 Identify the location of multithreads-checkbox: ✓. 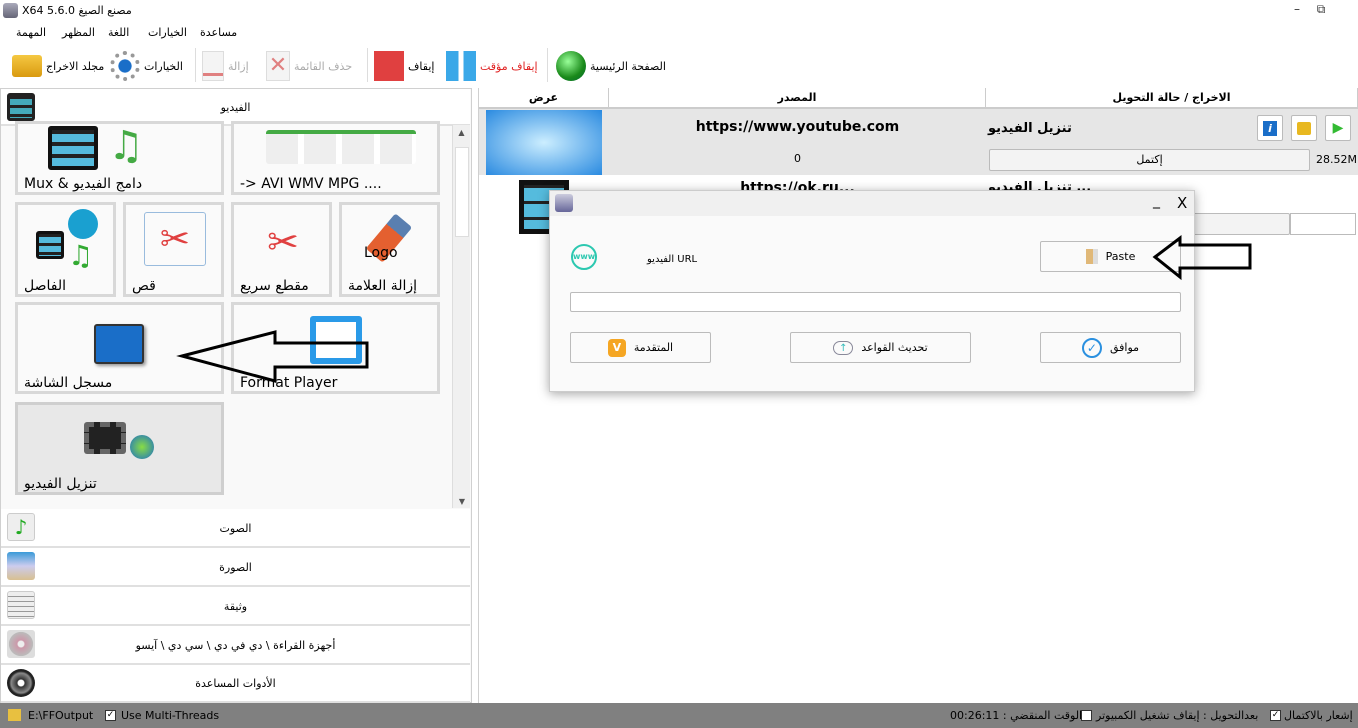
(110, 715).